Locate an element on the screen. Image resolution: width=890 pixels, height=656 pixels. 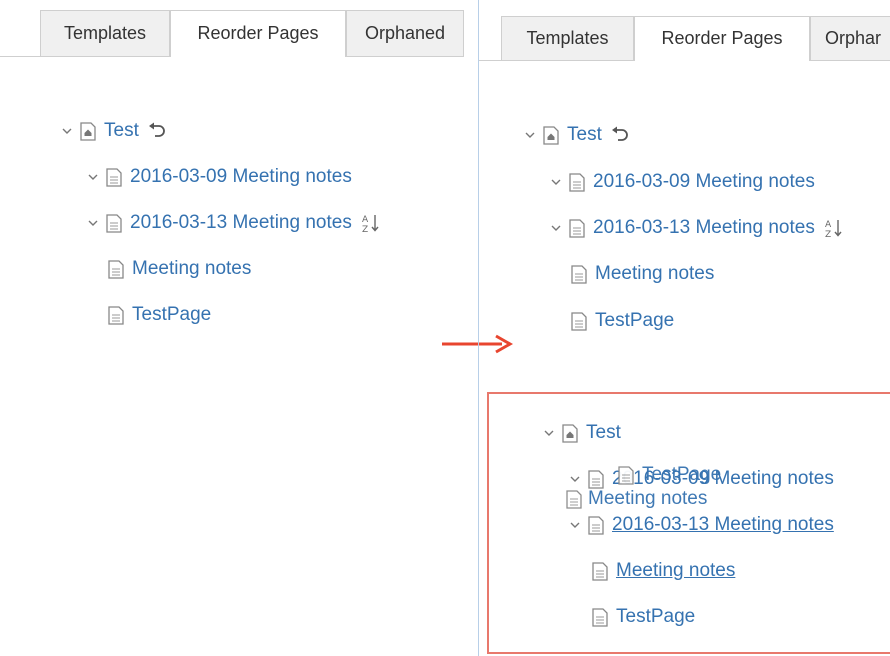
tab-orphaned: Orphaned is located at coordinates (405, 33).